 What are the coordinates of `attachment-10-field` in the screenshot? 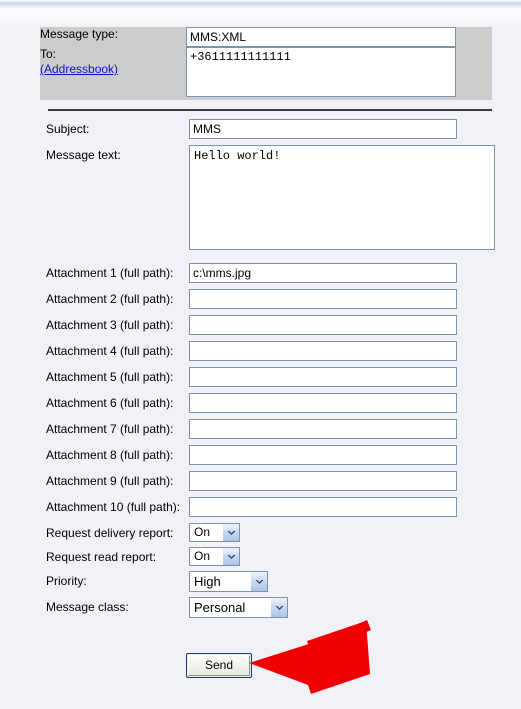 It's located at (323, 507).